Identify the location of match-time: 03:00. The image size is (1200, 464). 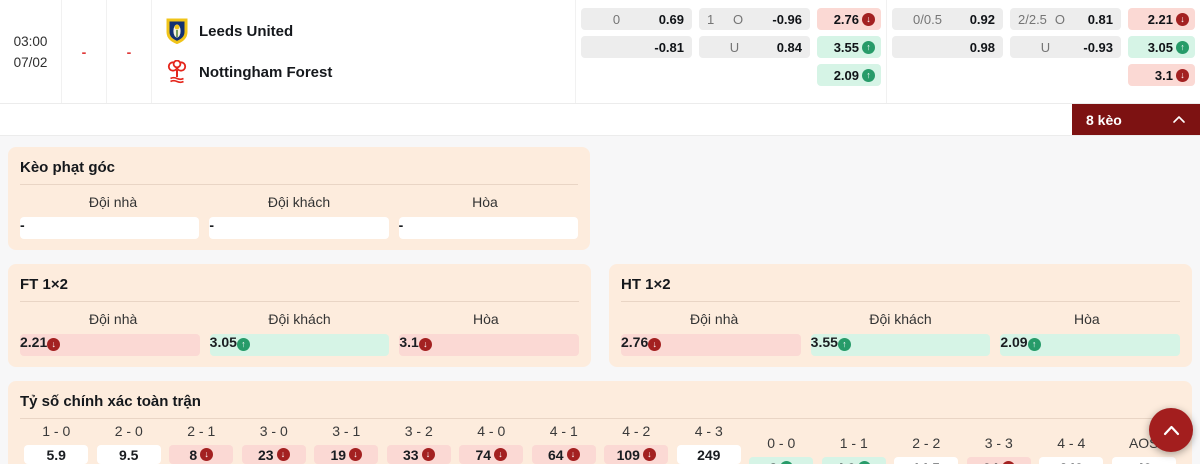
(30, 41).